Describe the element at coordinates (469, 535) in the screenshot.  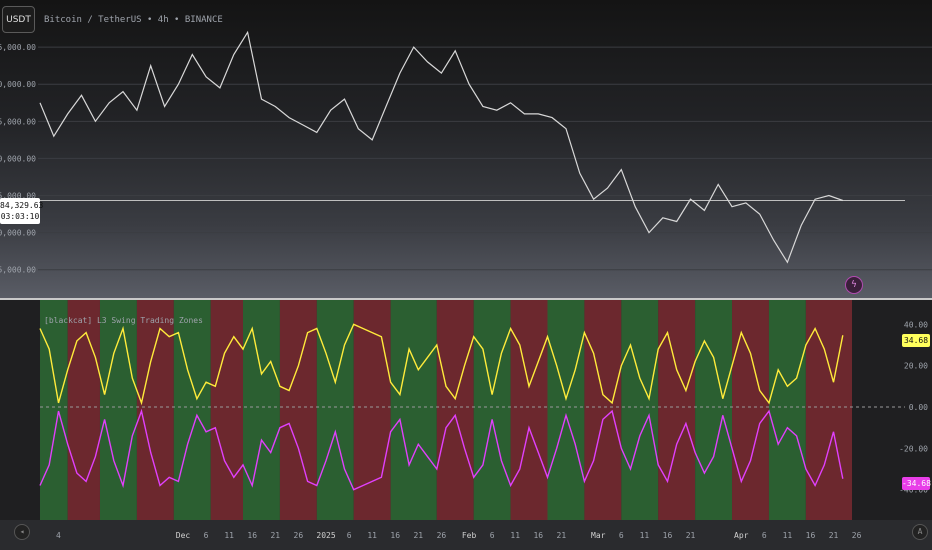
I see `time-tick-label: Feb` at that location.